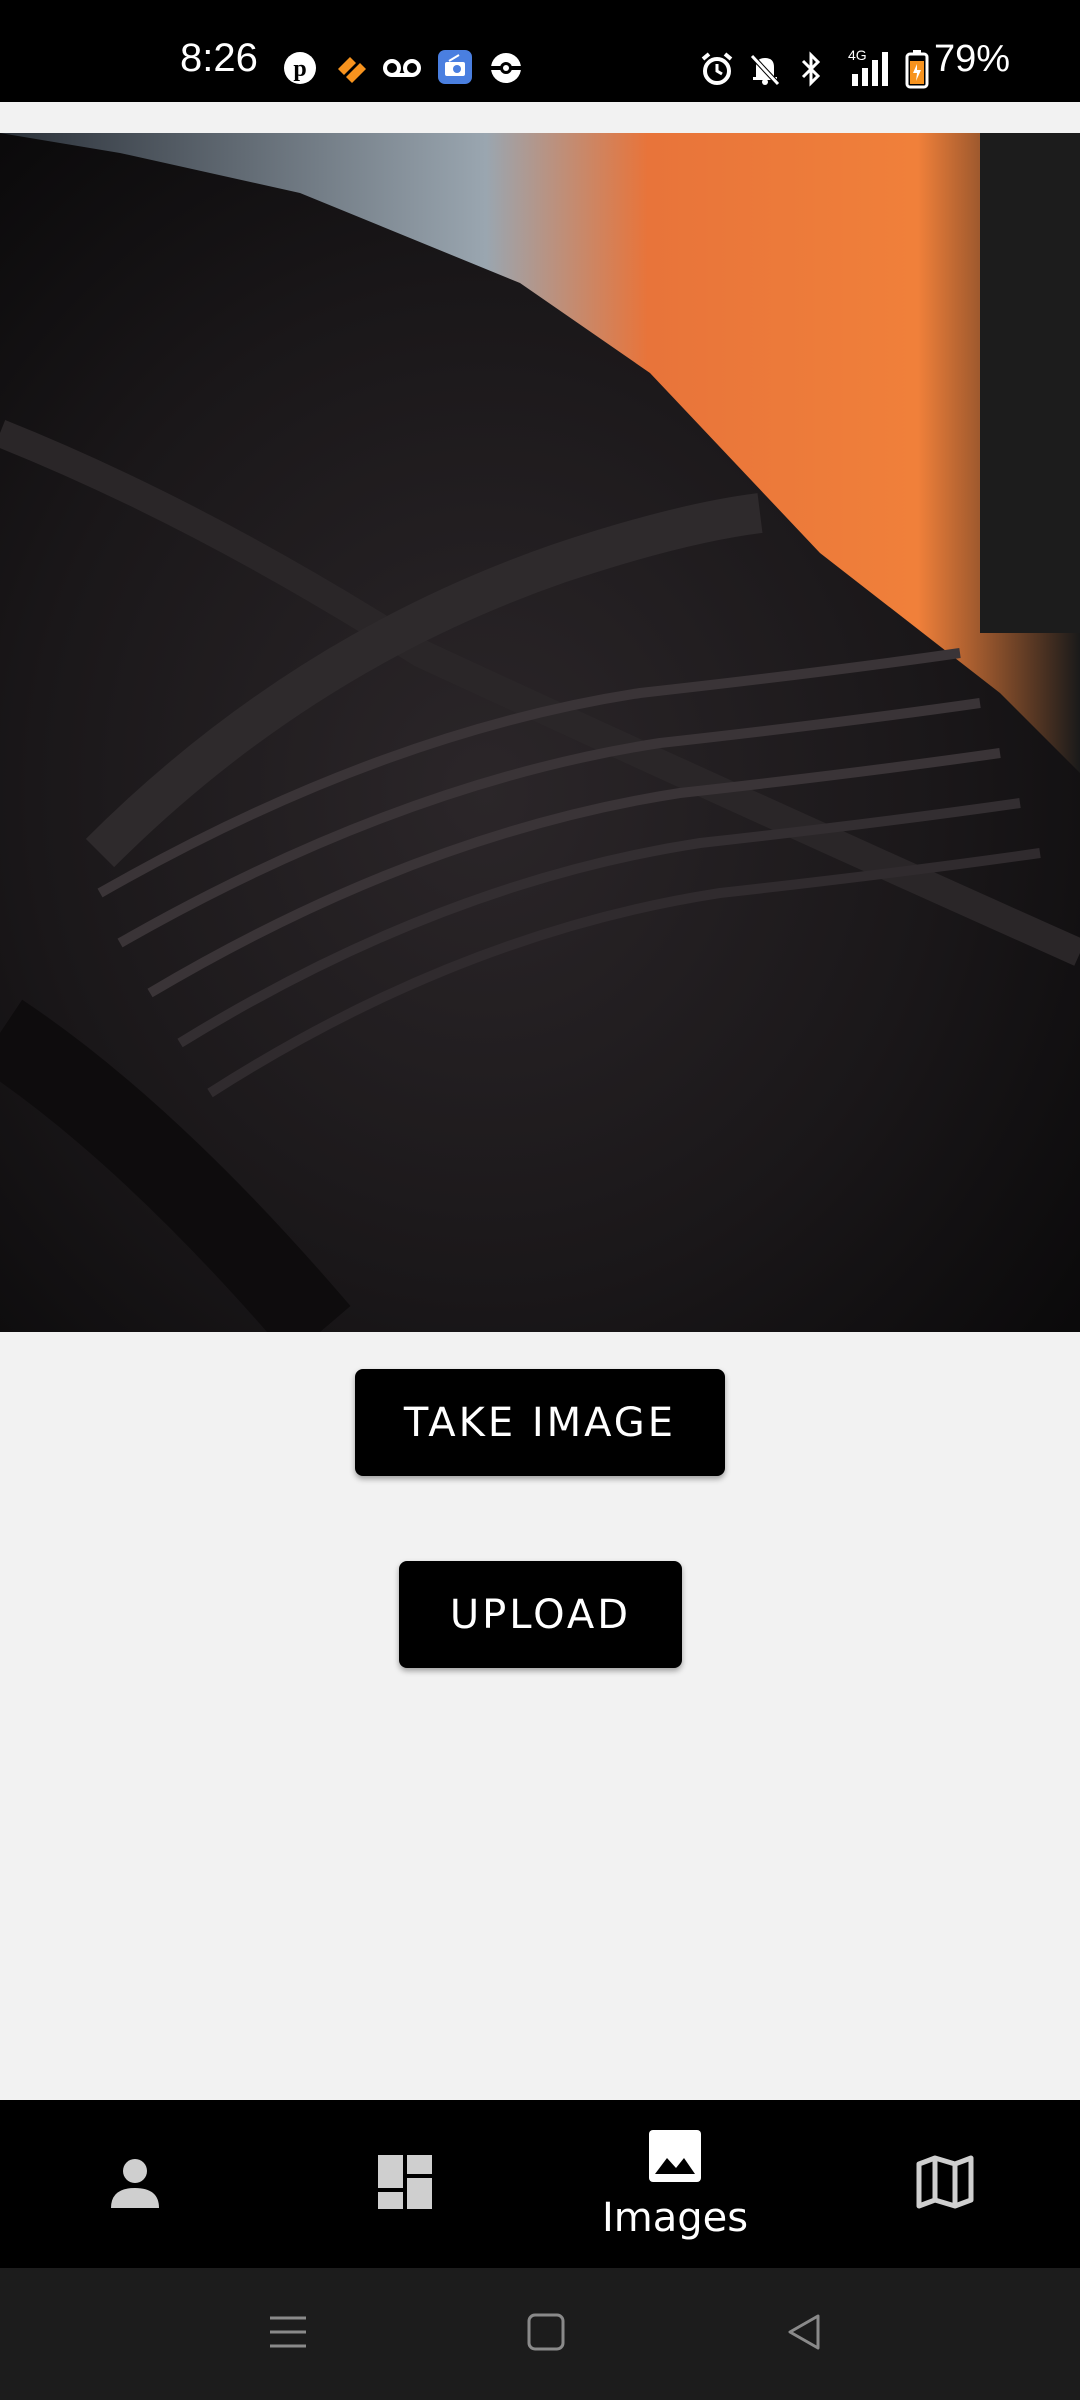  I want to click on nav-label-images: Images, so click(675, 2217).